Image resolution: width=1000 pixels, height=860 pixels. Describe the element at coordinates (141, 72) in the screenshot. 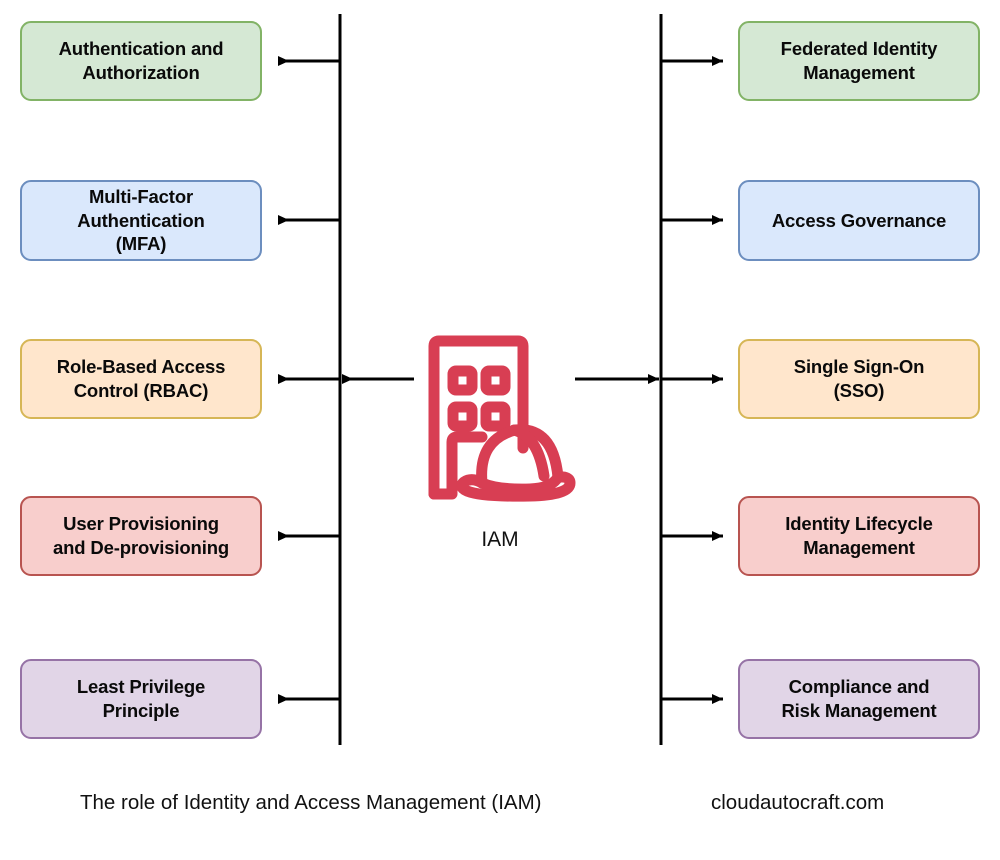

I see `node-label-line2: Authorization` at that location.